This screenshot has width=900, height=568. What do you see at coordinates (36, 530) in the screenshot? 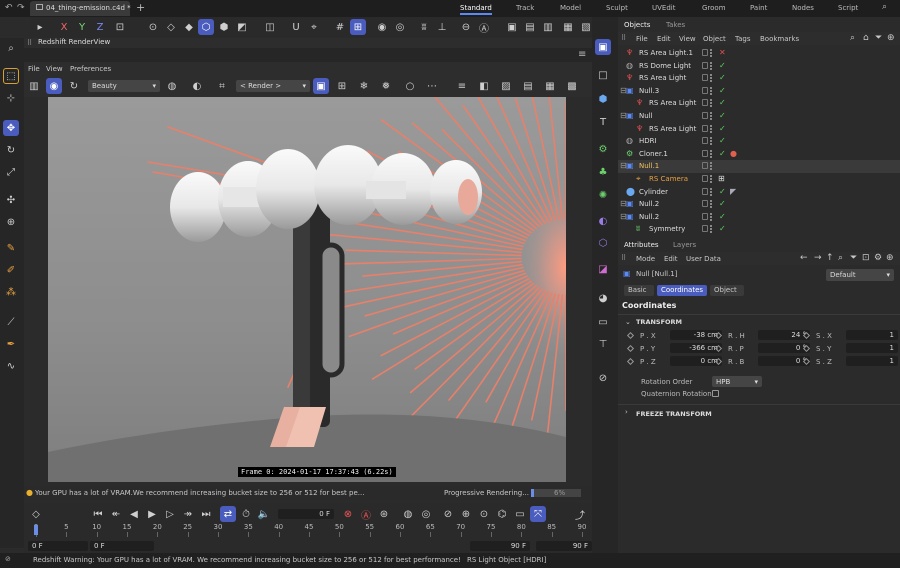
I see `playhead` at bounding box center [36, 530].